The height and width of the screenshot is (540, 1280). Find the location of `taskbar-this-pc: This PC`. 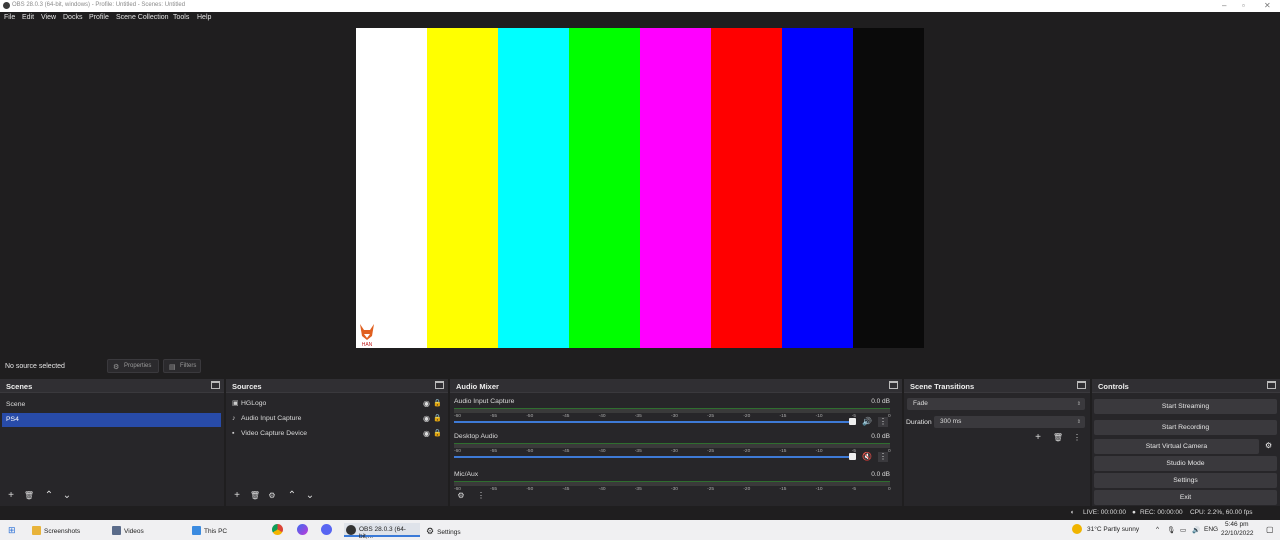

taskbar-this-pc: This PC is located at coordinates (209, 530).